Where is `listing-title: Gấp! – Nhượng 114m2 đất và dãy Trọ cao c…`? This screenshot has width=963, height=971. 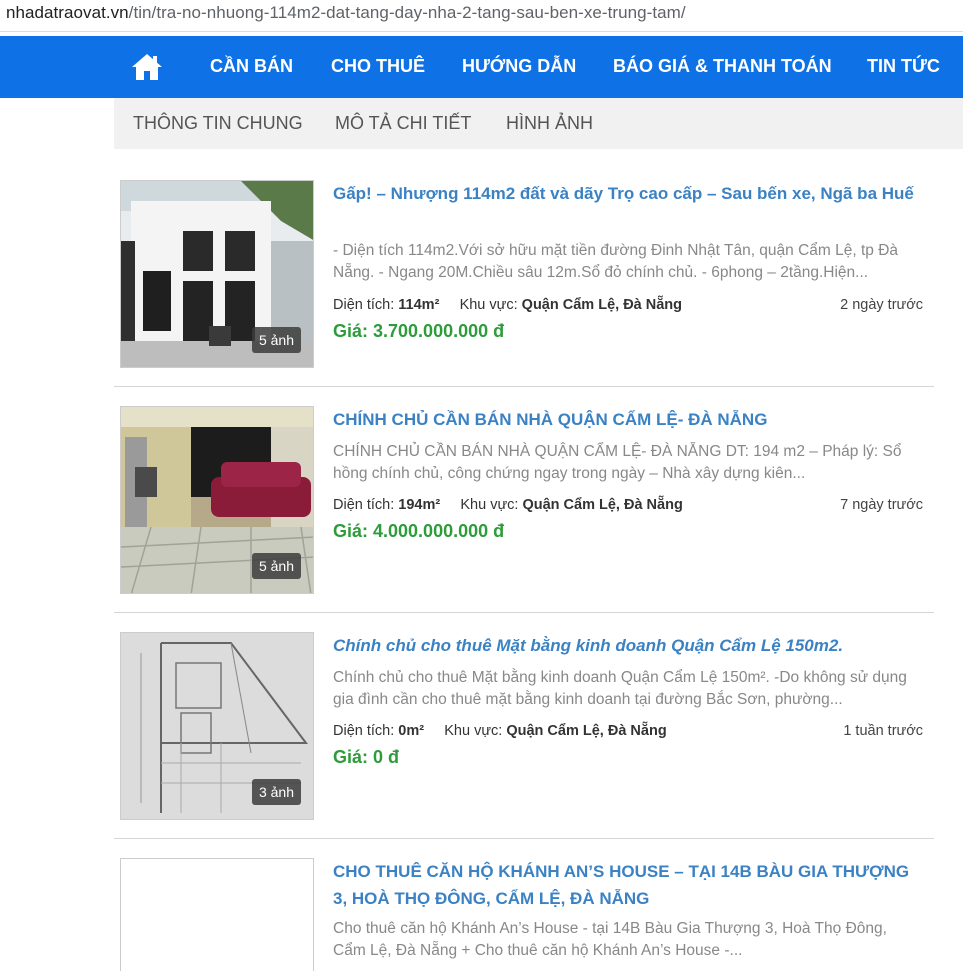
listing-title: Gấp! – Nhượng 114m2 đất và dãy Trọ cao c… is located at coordinates (628, 207).